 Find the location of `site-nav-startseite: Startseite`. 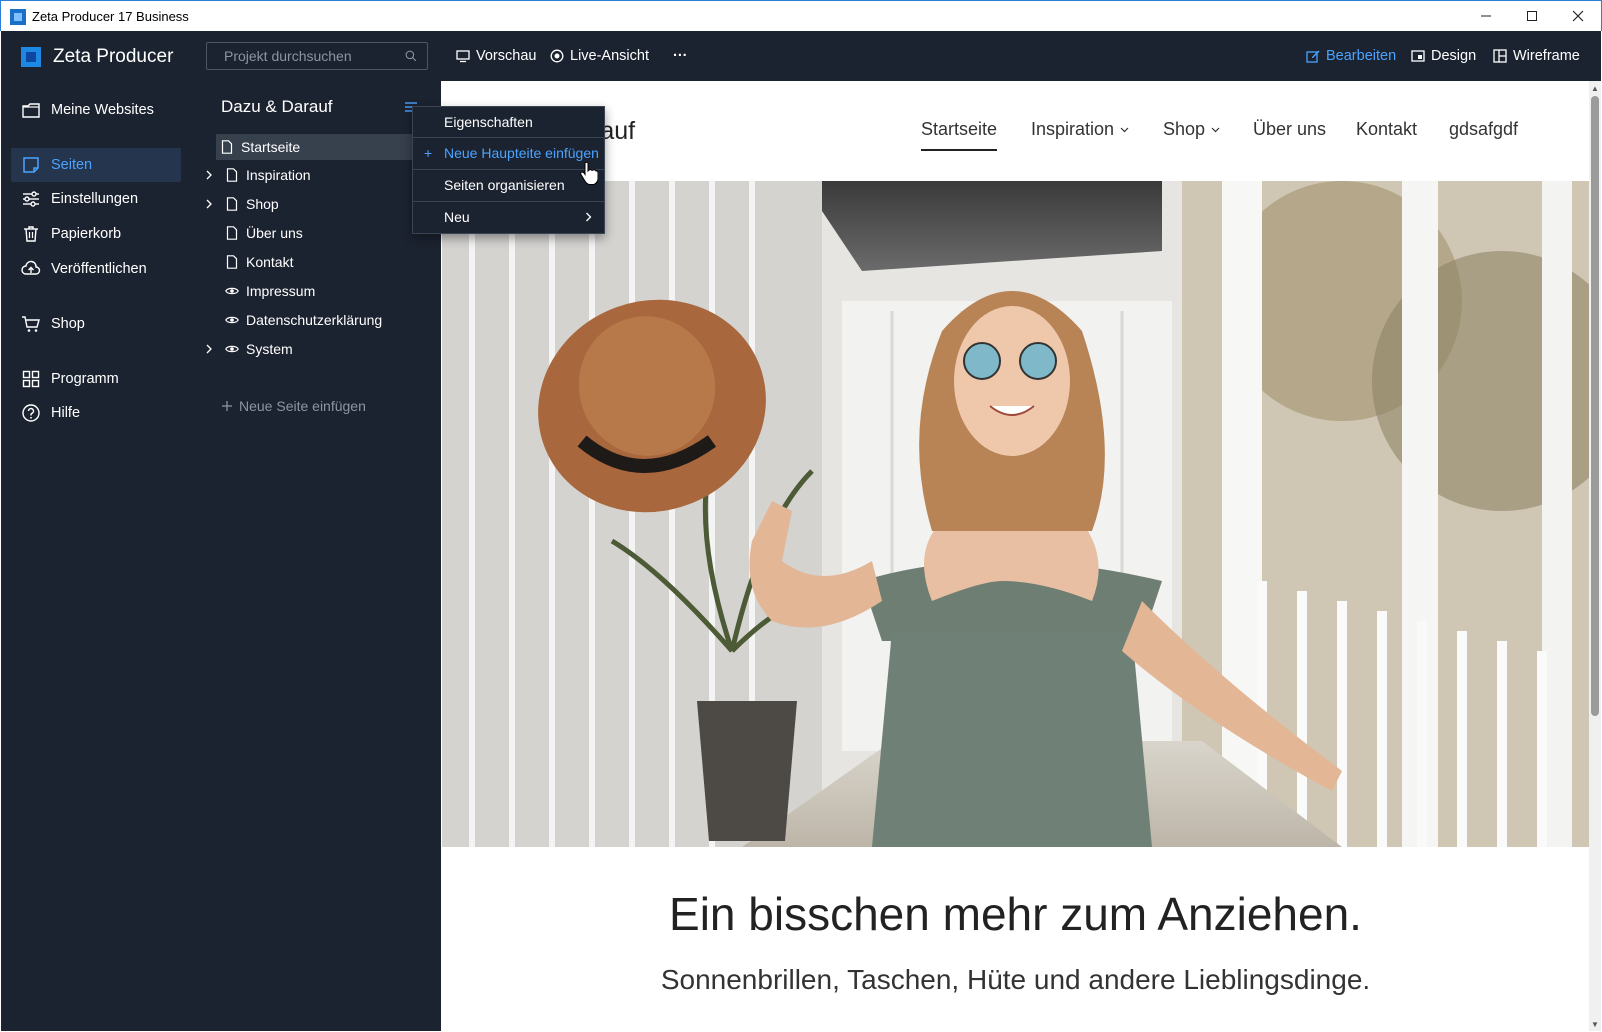

site-nav-startseite: Startseite is located at coordinates (959, 135).